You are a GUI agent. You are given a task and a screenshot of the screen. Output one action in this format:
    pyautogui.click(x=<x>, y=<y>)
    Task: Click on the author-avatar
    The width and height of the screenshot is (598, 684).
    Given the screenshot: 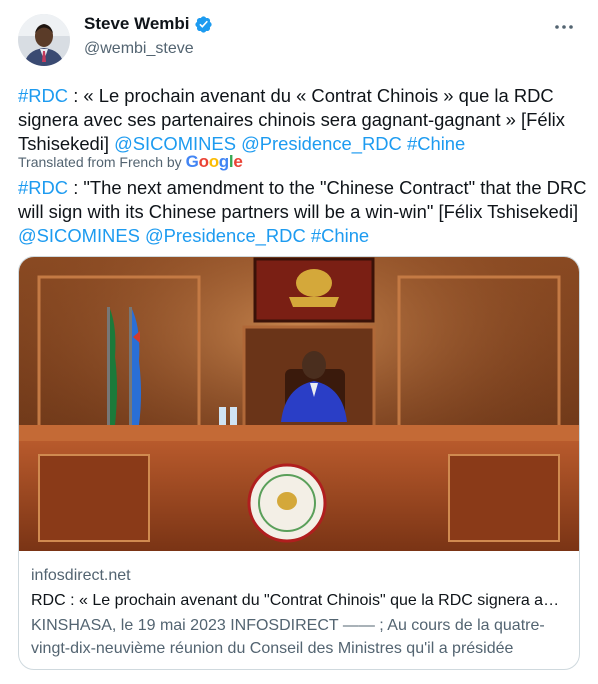 What is the action you would take?
    pyautogui.click(x=44, y=40)
    